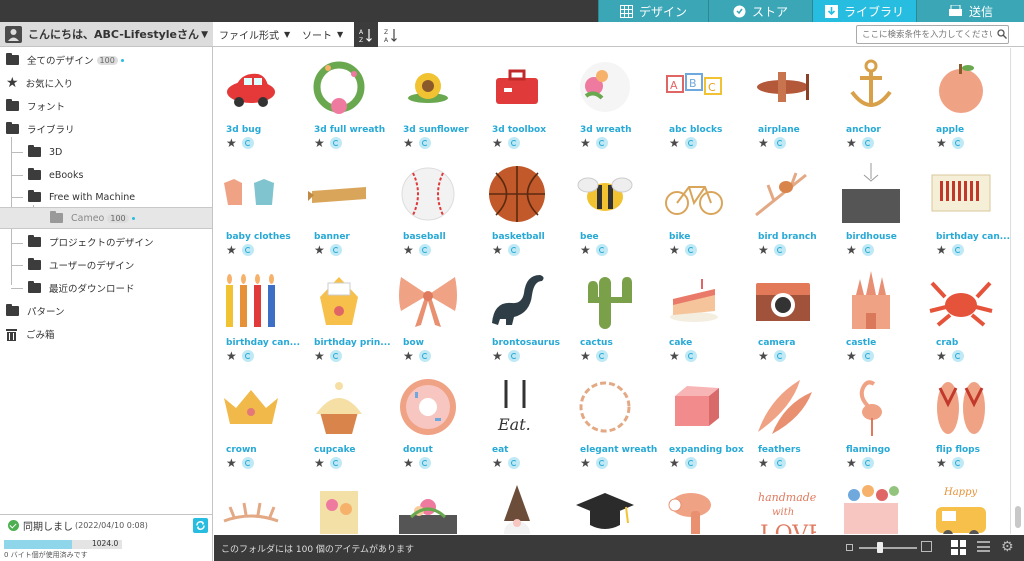 The height and width of the screenshot is (561, 1024). I want to click on search-input, so click(932, 34).